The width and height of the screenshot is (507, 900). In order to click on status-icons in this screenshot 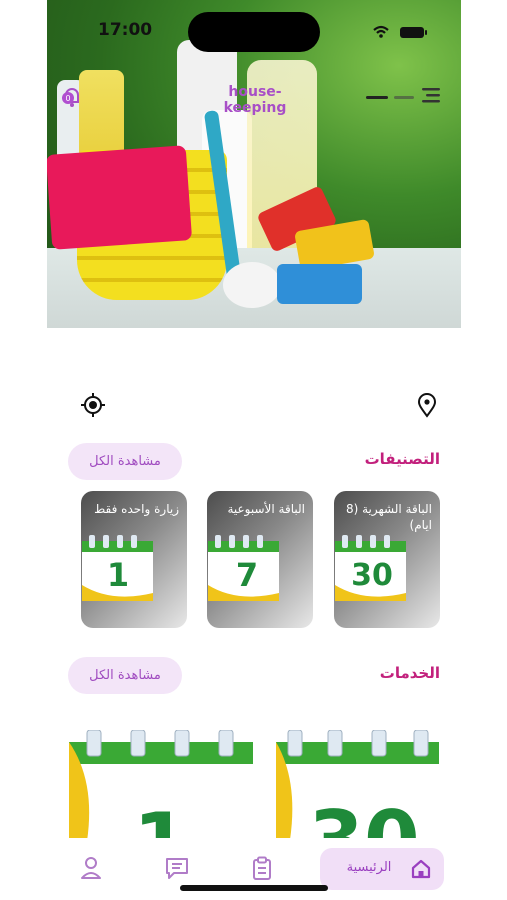, I will do `click(402, 31)`.